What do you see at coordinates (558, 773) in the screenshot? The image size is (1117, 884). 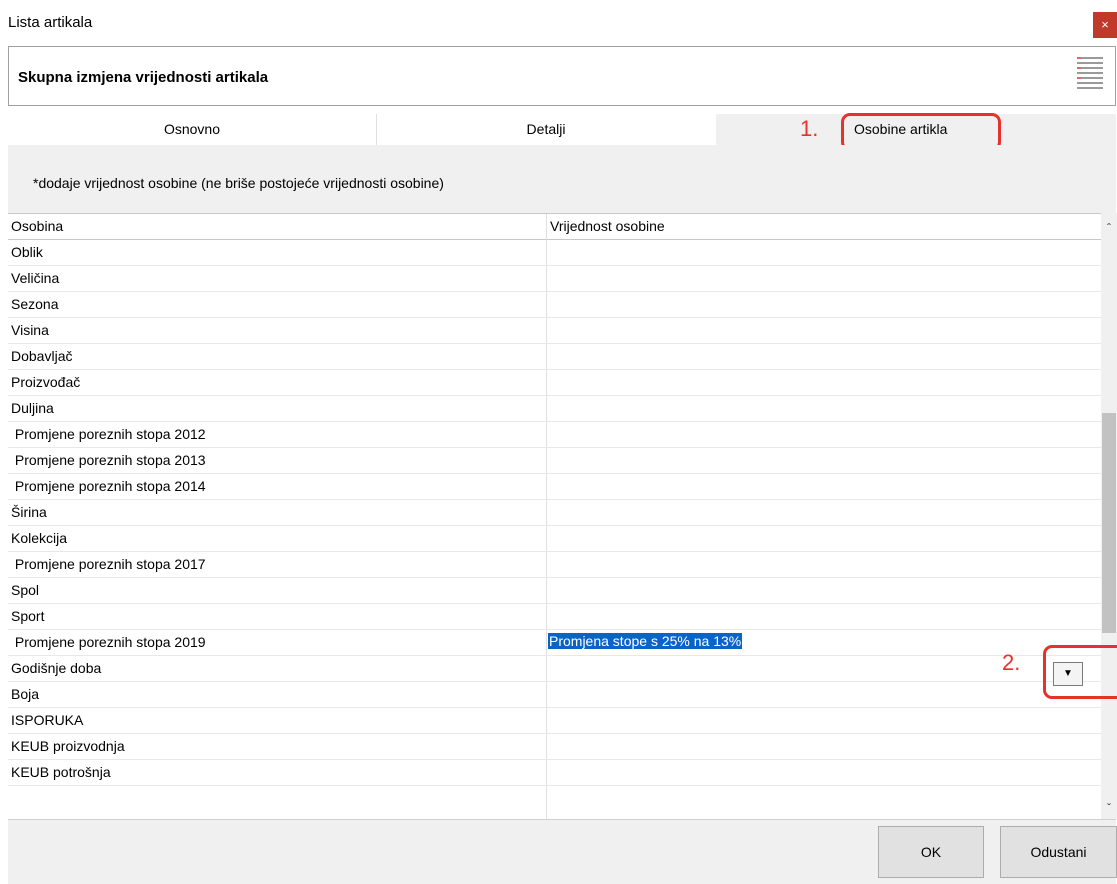 I see `table-row: KEUB potrošnja` at bounding box center [558, 773].